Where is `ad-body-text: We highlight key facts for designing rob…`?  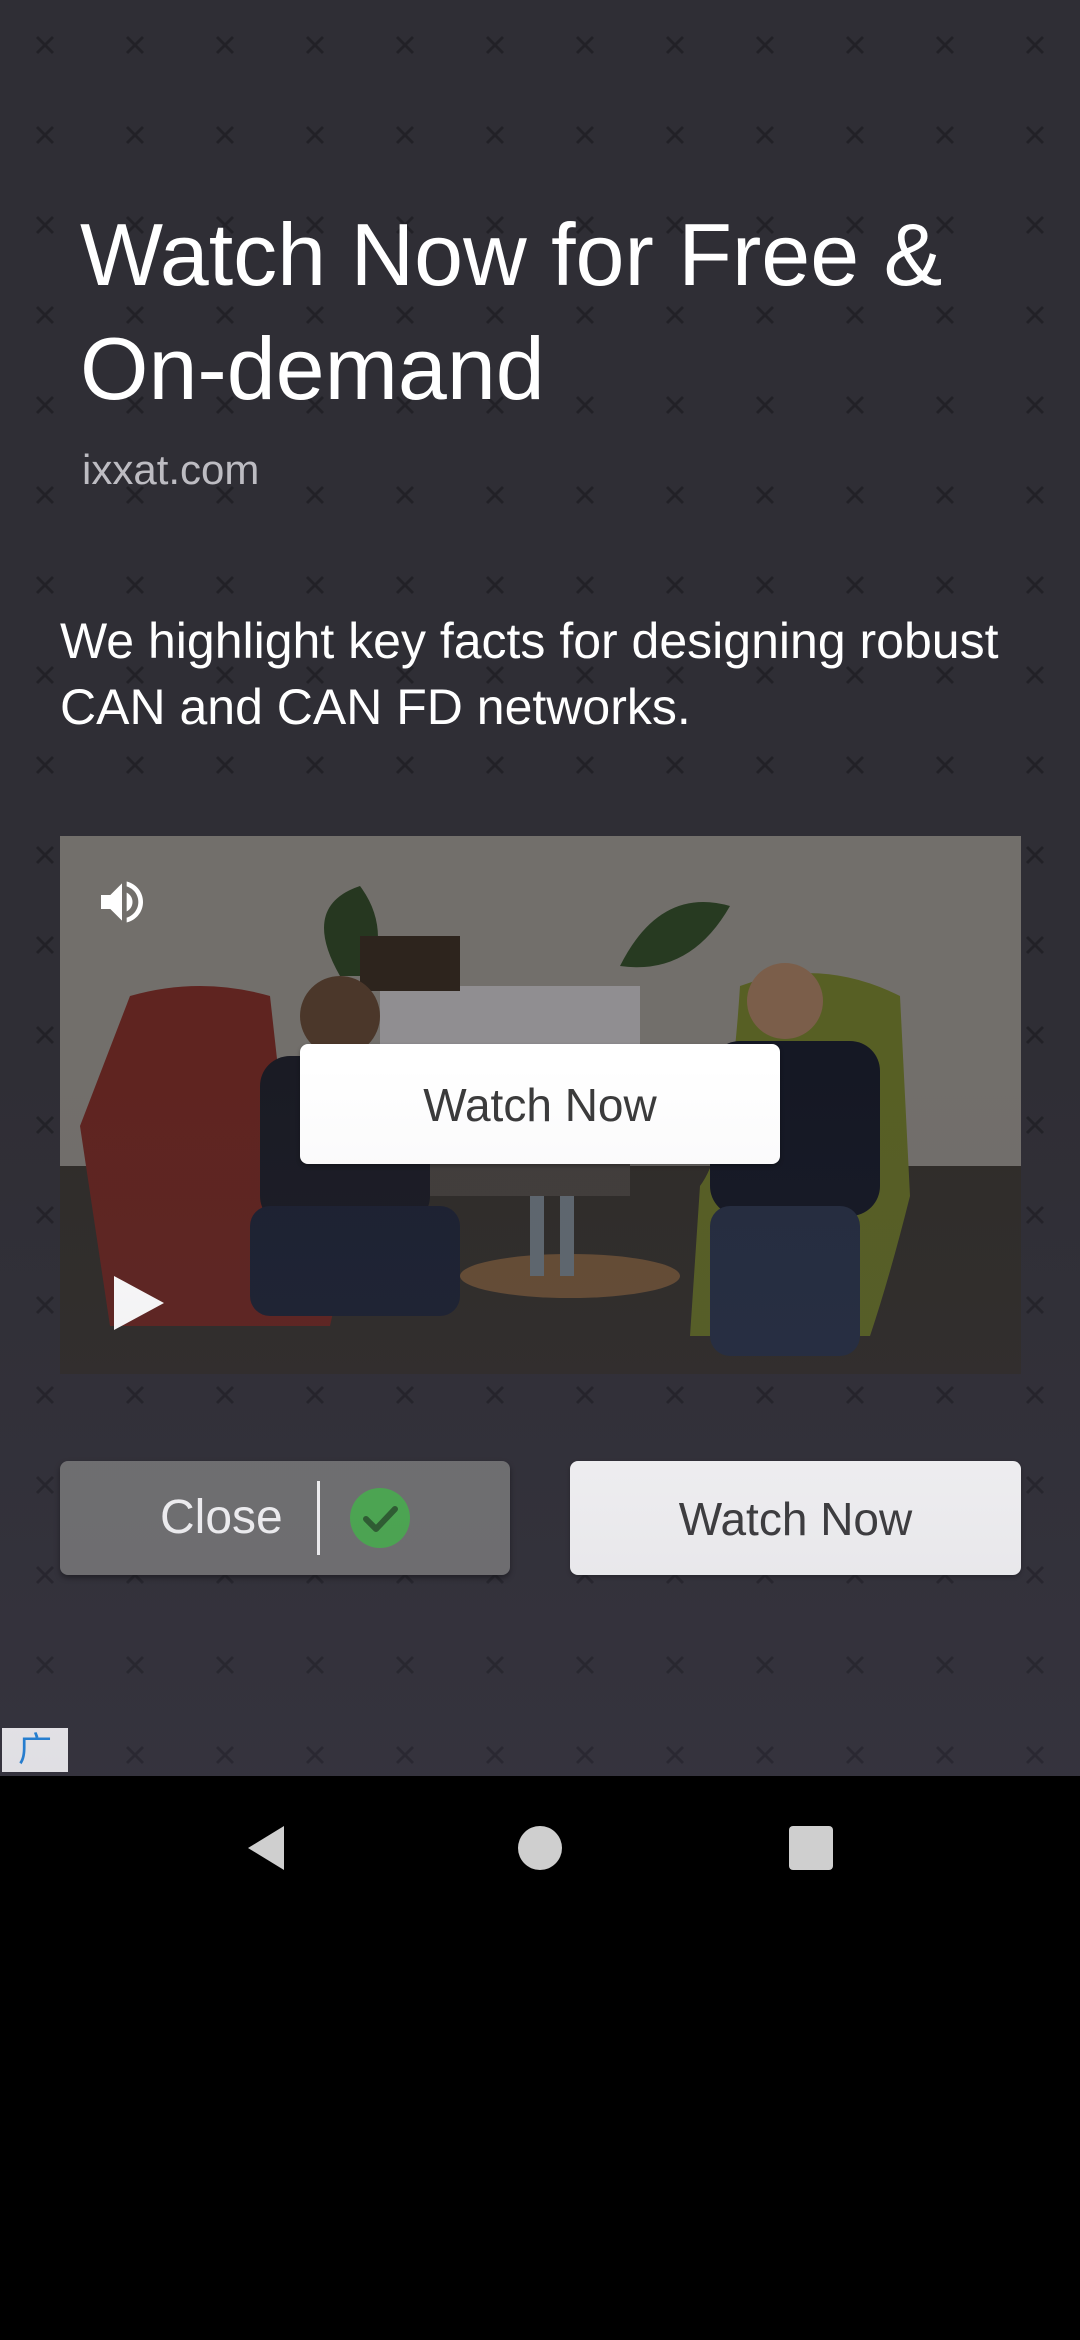
ad-body-text: We highlight key facts for designing rob… is located at coordinates (529, 674).